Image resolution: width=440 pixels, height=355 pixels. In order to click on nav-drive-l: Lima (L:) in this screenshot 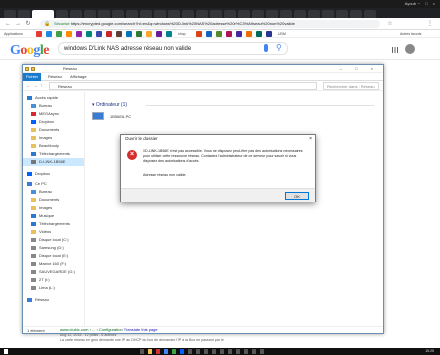, I will do `click(43, 288)`.